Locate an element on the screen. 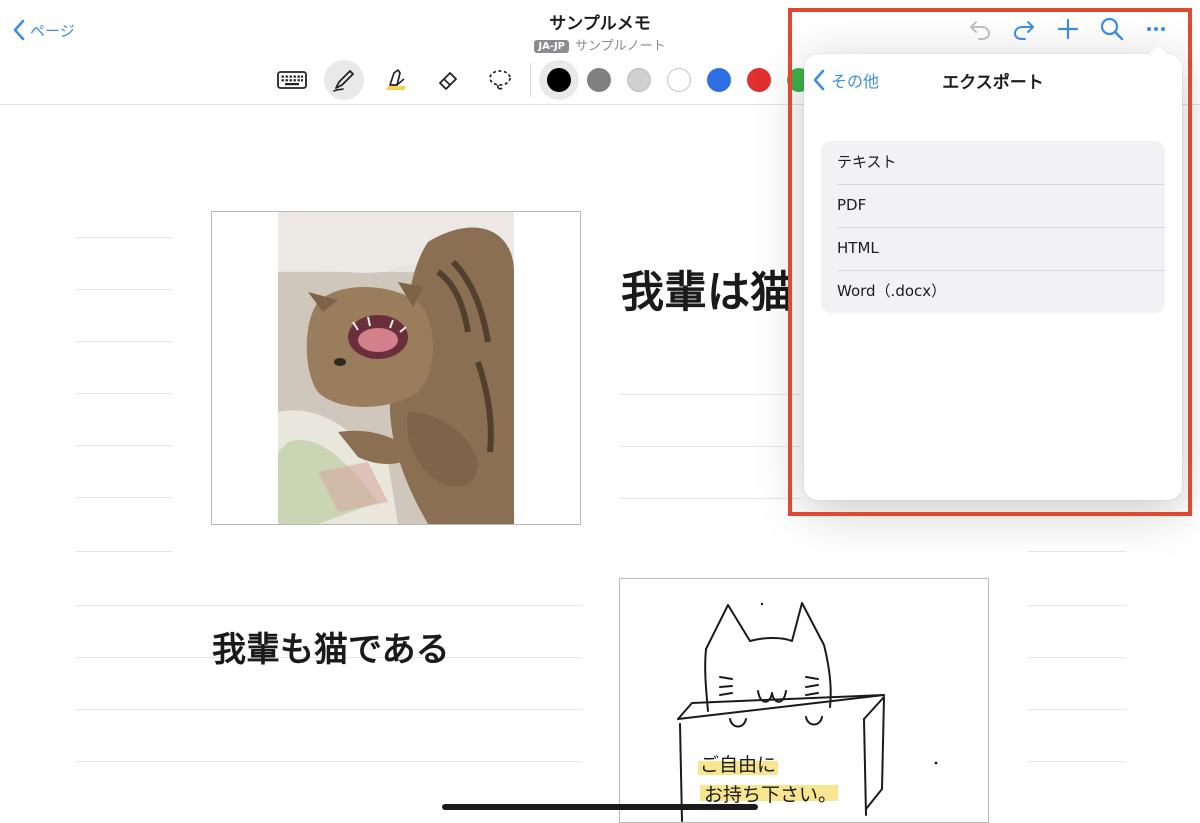  pen-toolbar is located at coordinates (545, 80).